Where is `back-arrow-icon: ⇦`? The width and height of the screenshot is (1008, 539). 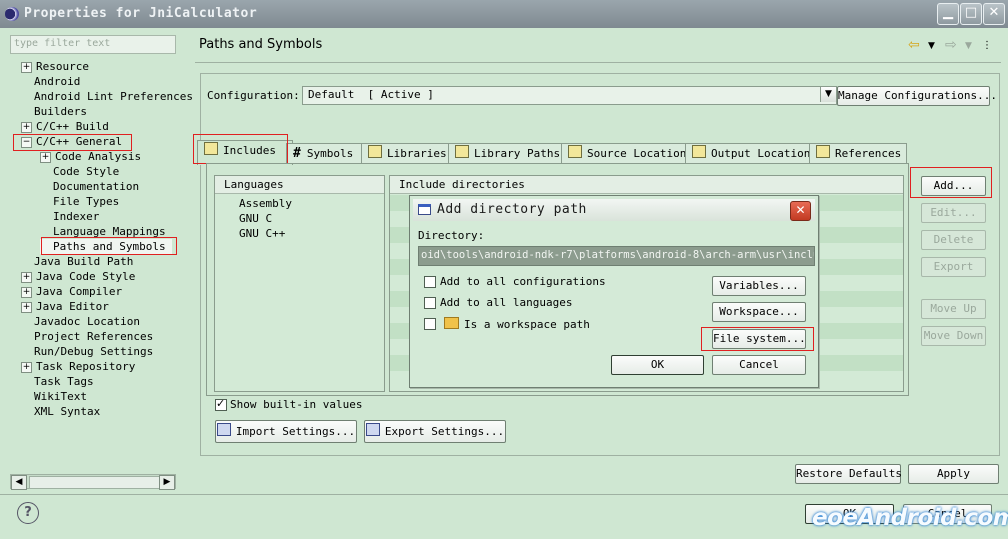
back-arrow-icon: ⇦ is located at coordinates (914, 45).